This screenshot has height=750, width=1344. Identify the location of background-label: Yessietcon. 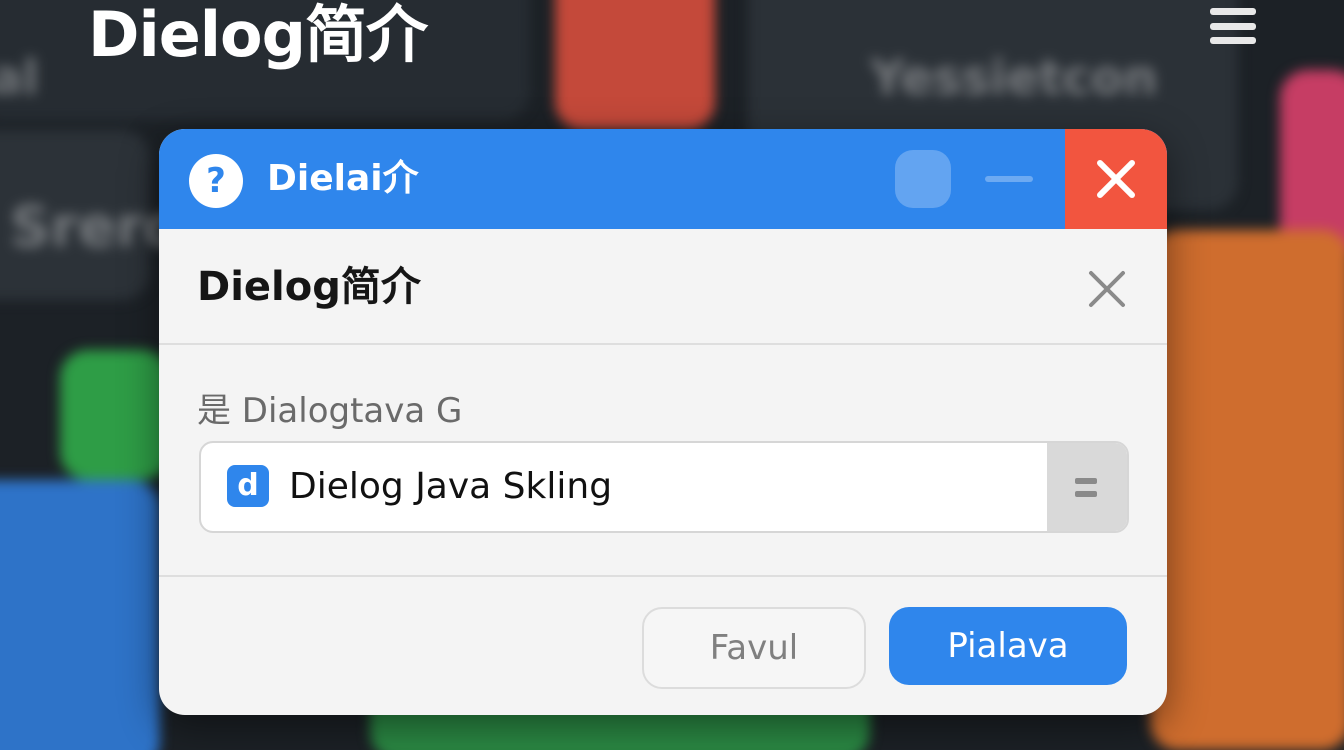
(1014, 78).